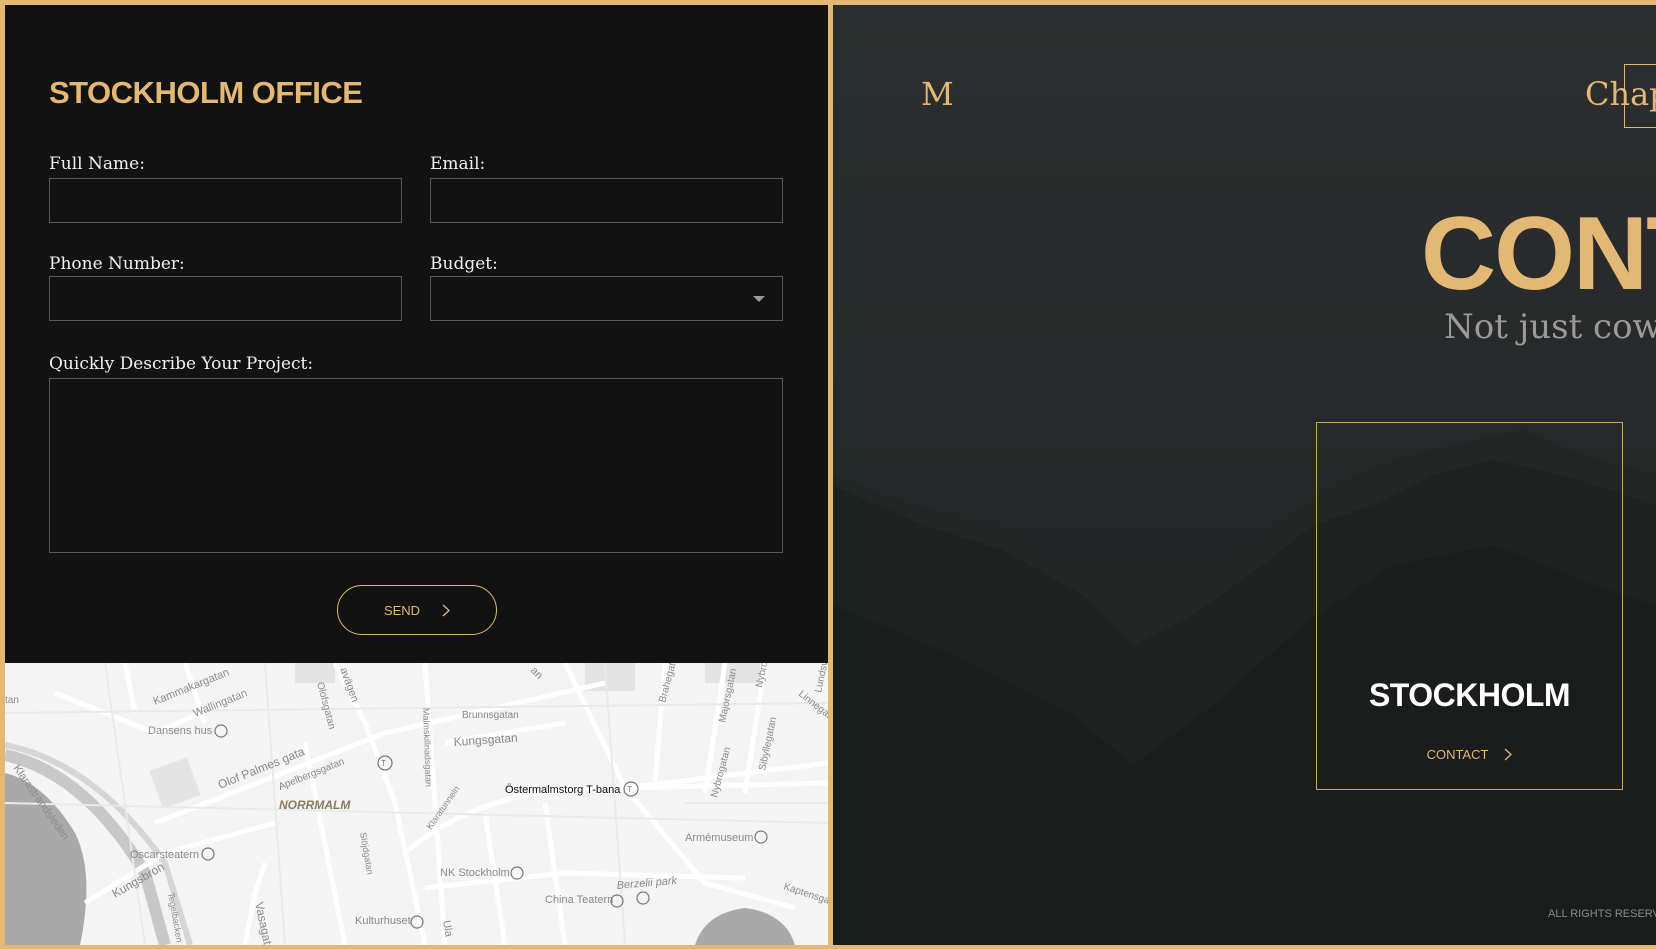 This screenshot has width=1656, height=949. Describe the element at coordinates (563, 790) in the screenshot. I see `map-label-station: Östermalmstorg T-bana` at that location.